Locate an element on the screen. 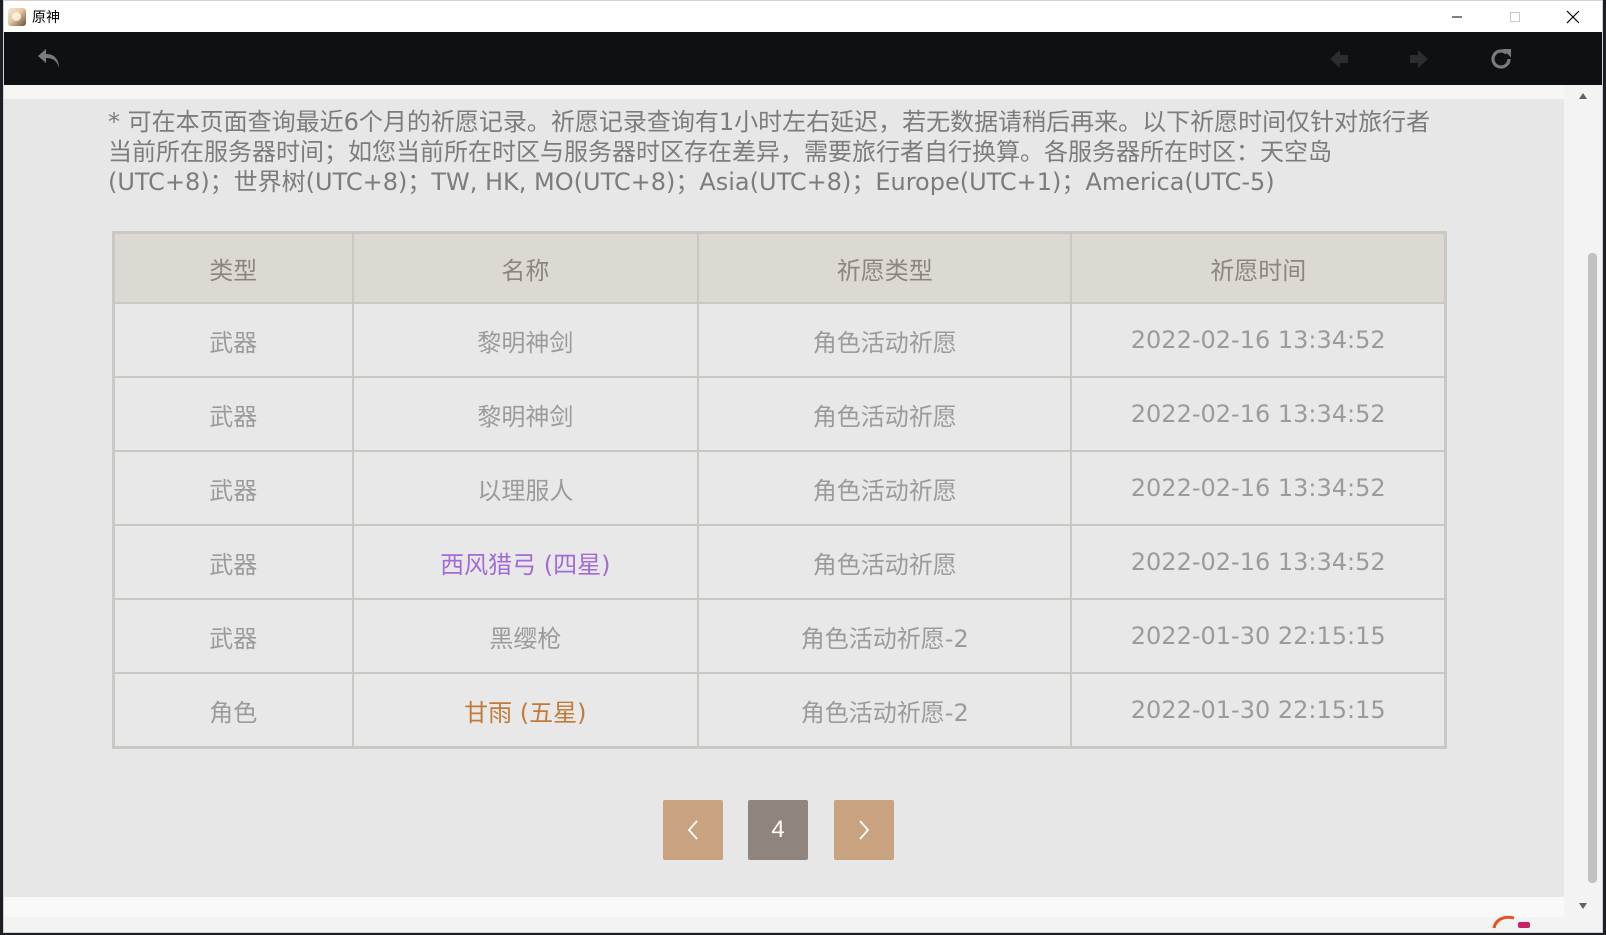  prev-page-button is located at coordinates (693, 830).